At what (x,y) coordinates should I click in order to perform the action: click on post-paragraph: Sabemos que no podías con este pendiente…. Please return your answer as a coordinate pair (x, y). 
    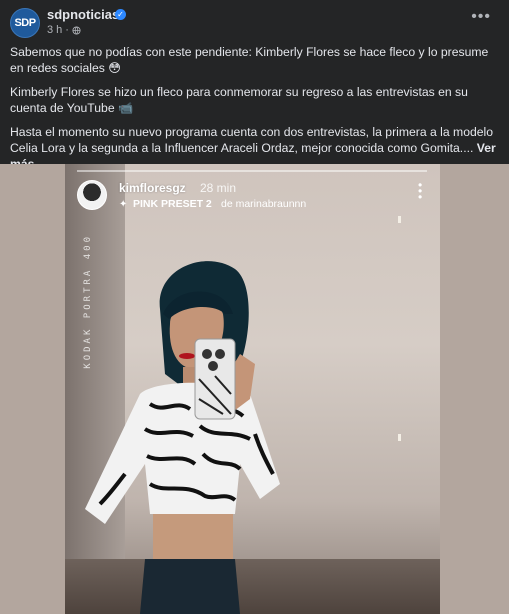
    Looking at the image, I should click on (249, 60).